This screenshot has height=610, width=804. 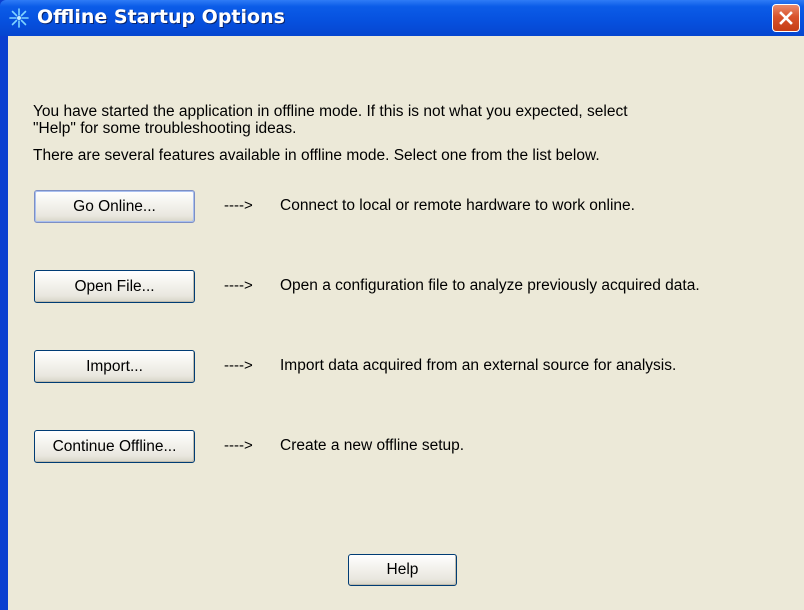 I want to click on help-button: Help, so click(x=402, y=570).